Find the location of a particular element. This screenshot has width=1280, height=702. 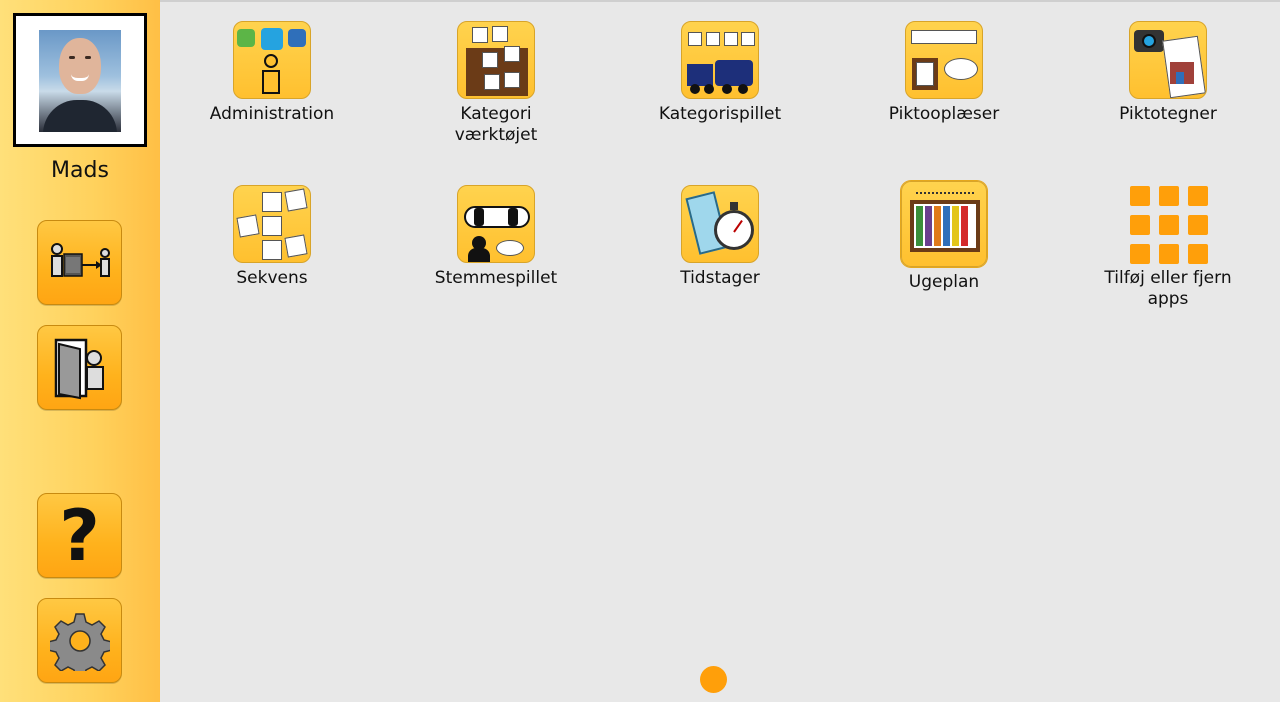

logout-button is located at coordinates (79, 367).